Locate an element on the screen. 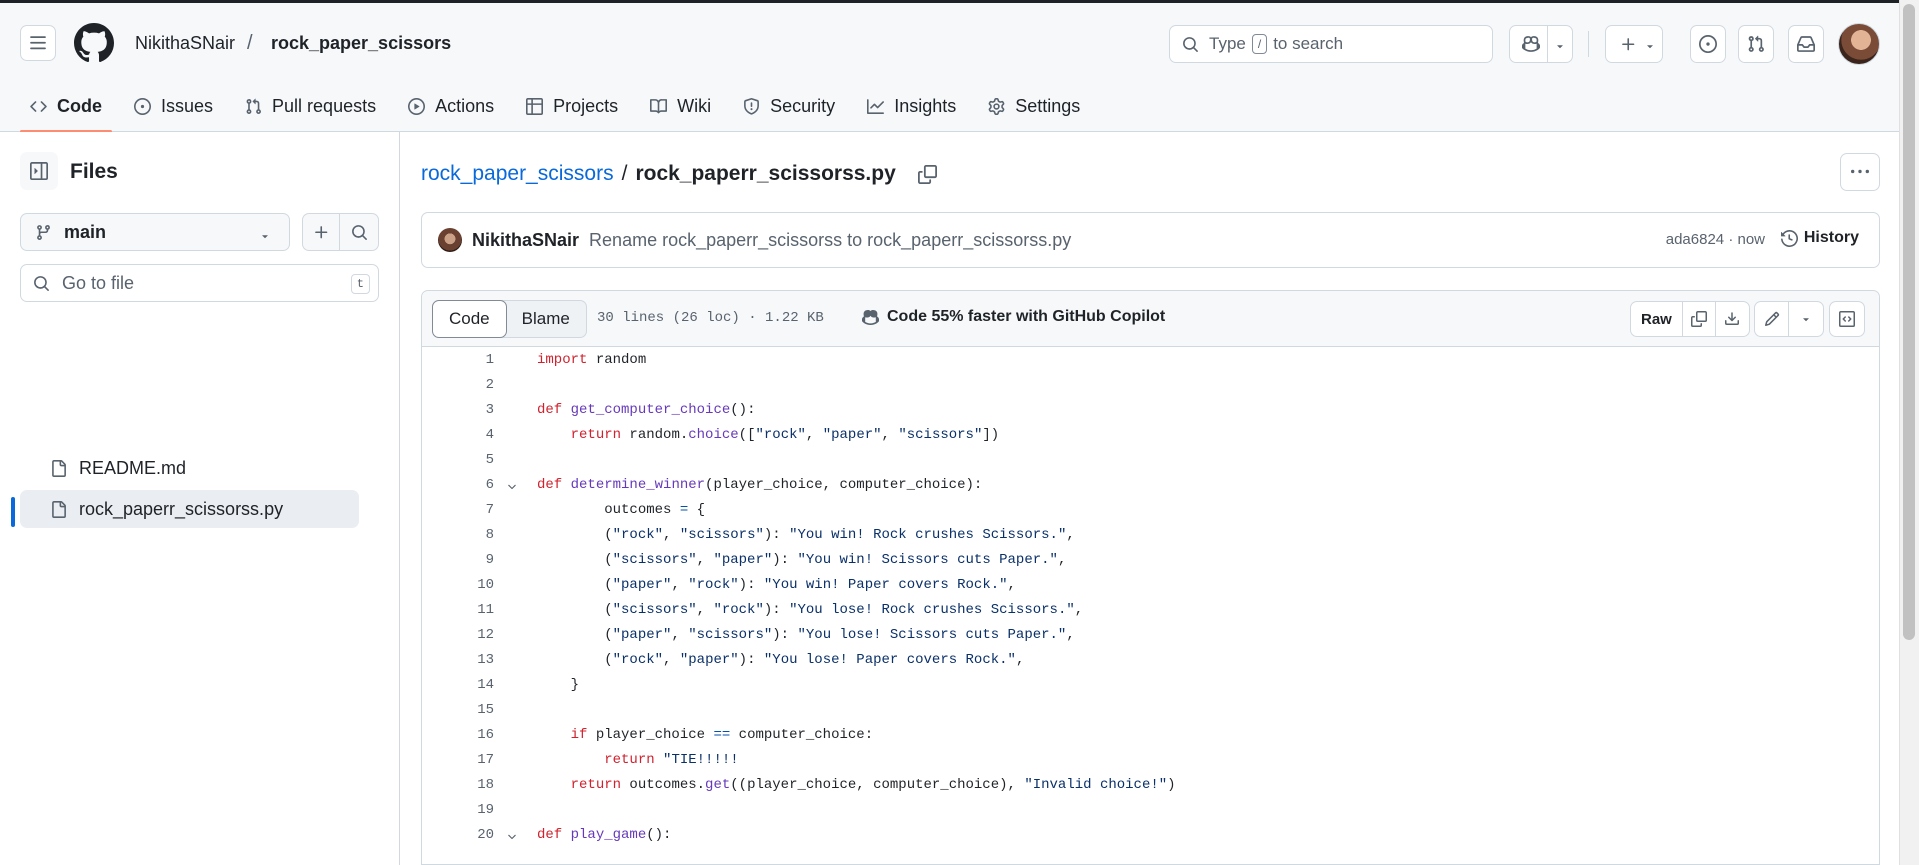 Image resolution: width=1919 pixels, height=865 pixels. edit-file-button is located at coordinates (1772, 319).